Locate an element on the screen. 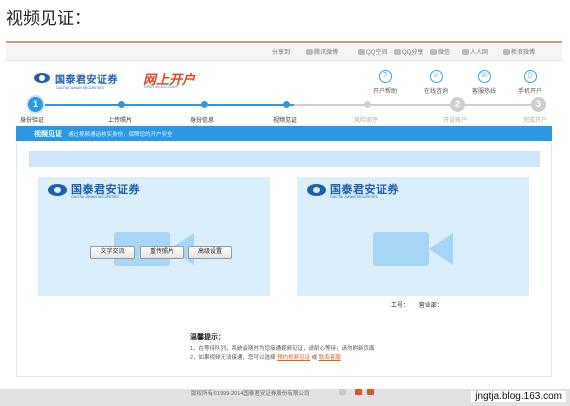 The image size is (570, 406). hotline-link: ☏ 客服热线 is located at coordinates (484, 82).